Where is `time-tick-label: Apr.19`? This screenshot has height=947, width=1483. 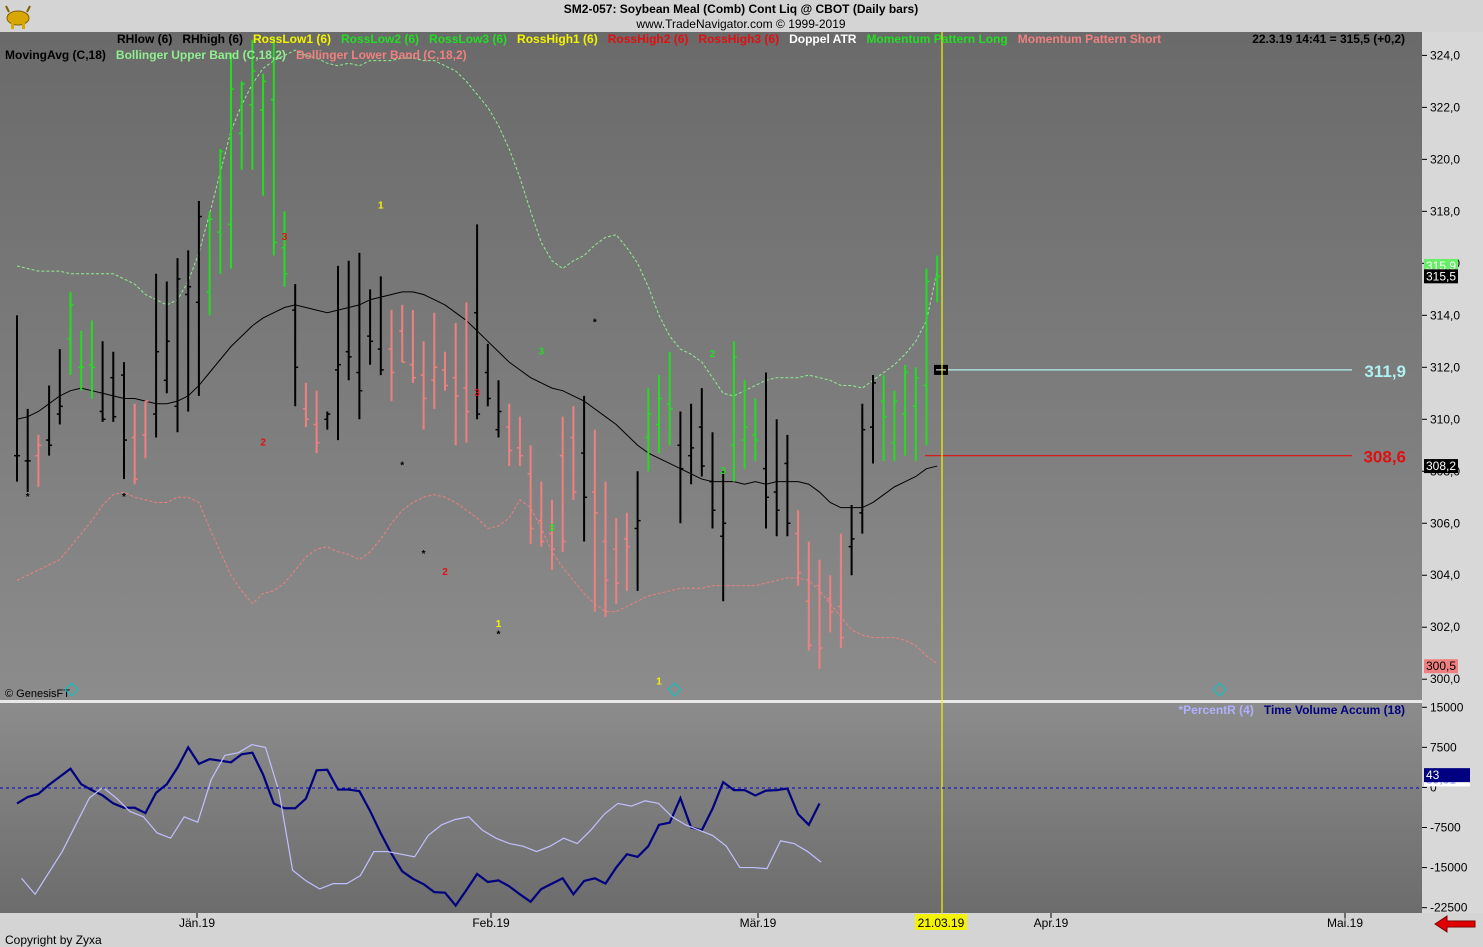 time-tick-label: Apr.19 is located at coordinates (1051, 923).